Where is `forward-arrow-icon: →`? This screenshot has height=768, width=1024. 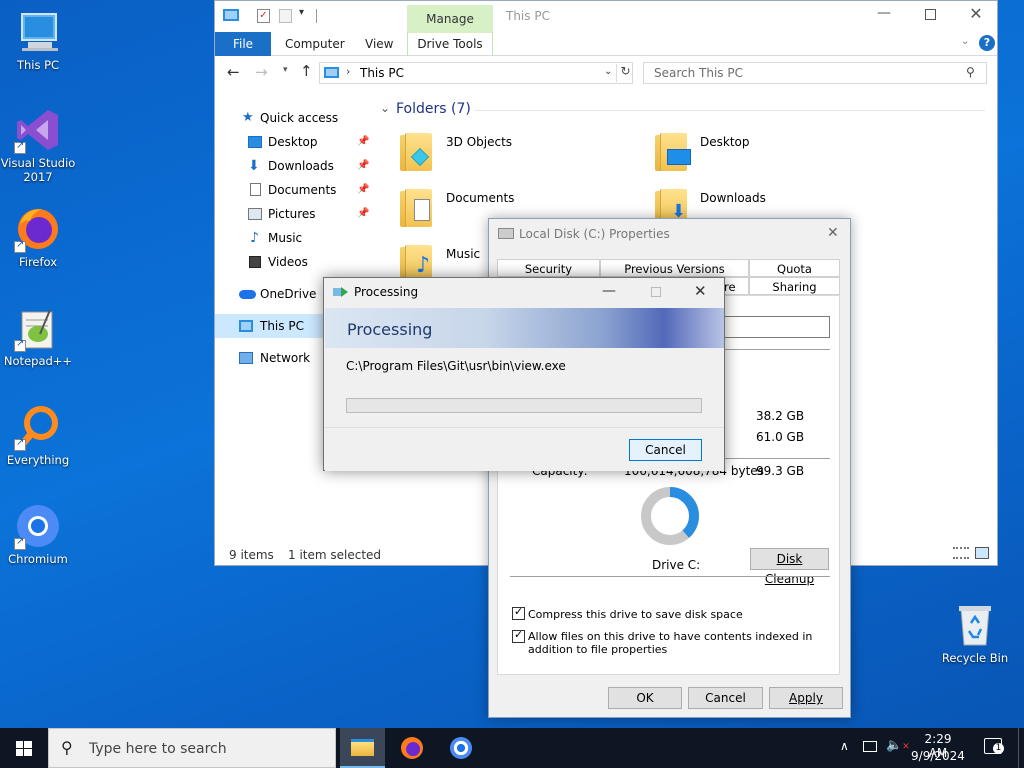 forward-arrow-icon: → is located at coordinates (261, 72).